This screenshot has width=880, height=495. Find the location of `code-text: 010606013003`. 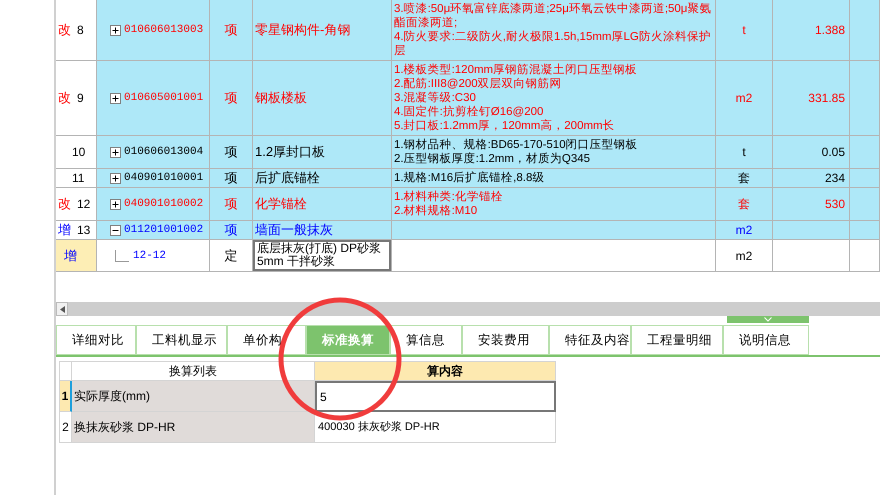

code-text: 010606013003 is located at coordinates (164, 30).